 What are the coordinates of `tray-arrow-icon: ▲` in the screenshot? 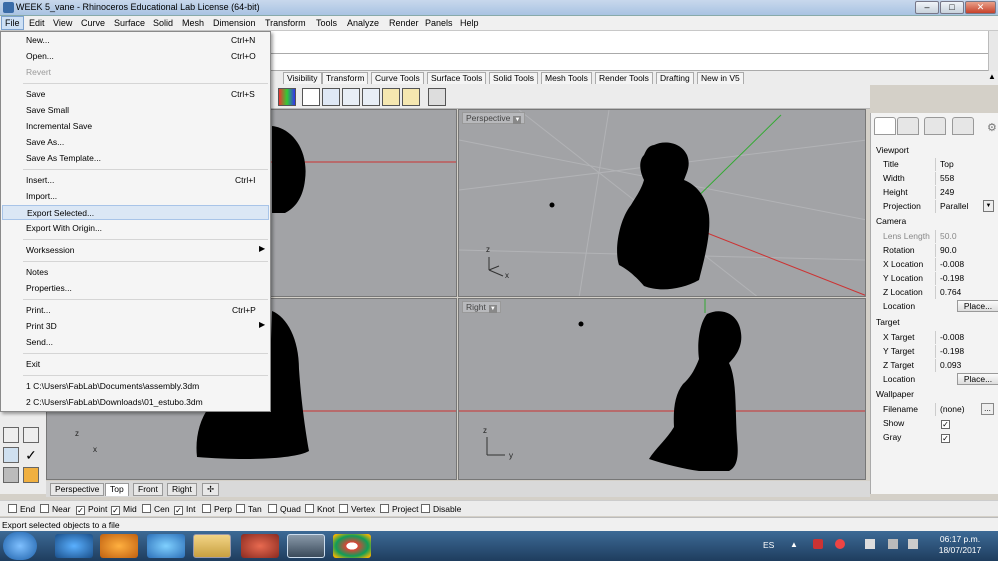 It's located at (794, 544).